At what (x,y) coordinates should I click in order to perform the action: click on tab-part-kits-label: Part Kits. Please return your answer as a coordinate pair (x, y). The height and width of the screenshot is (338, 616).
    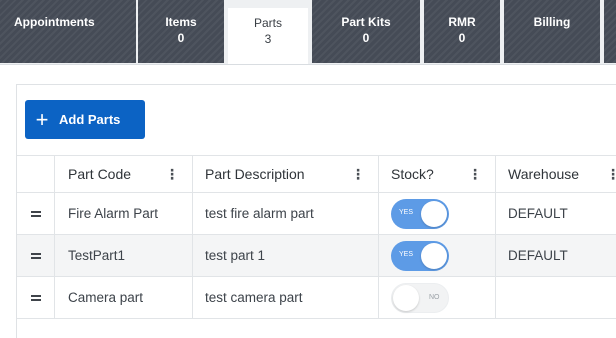
    Looking at the image, I should click on (366, 22).